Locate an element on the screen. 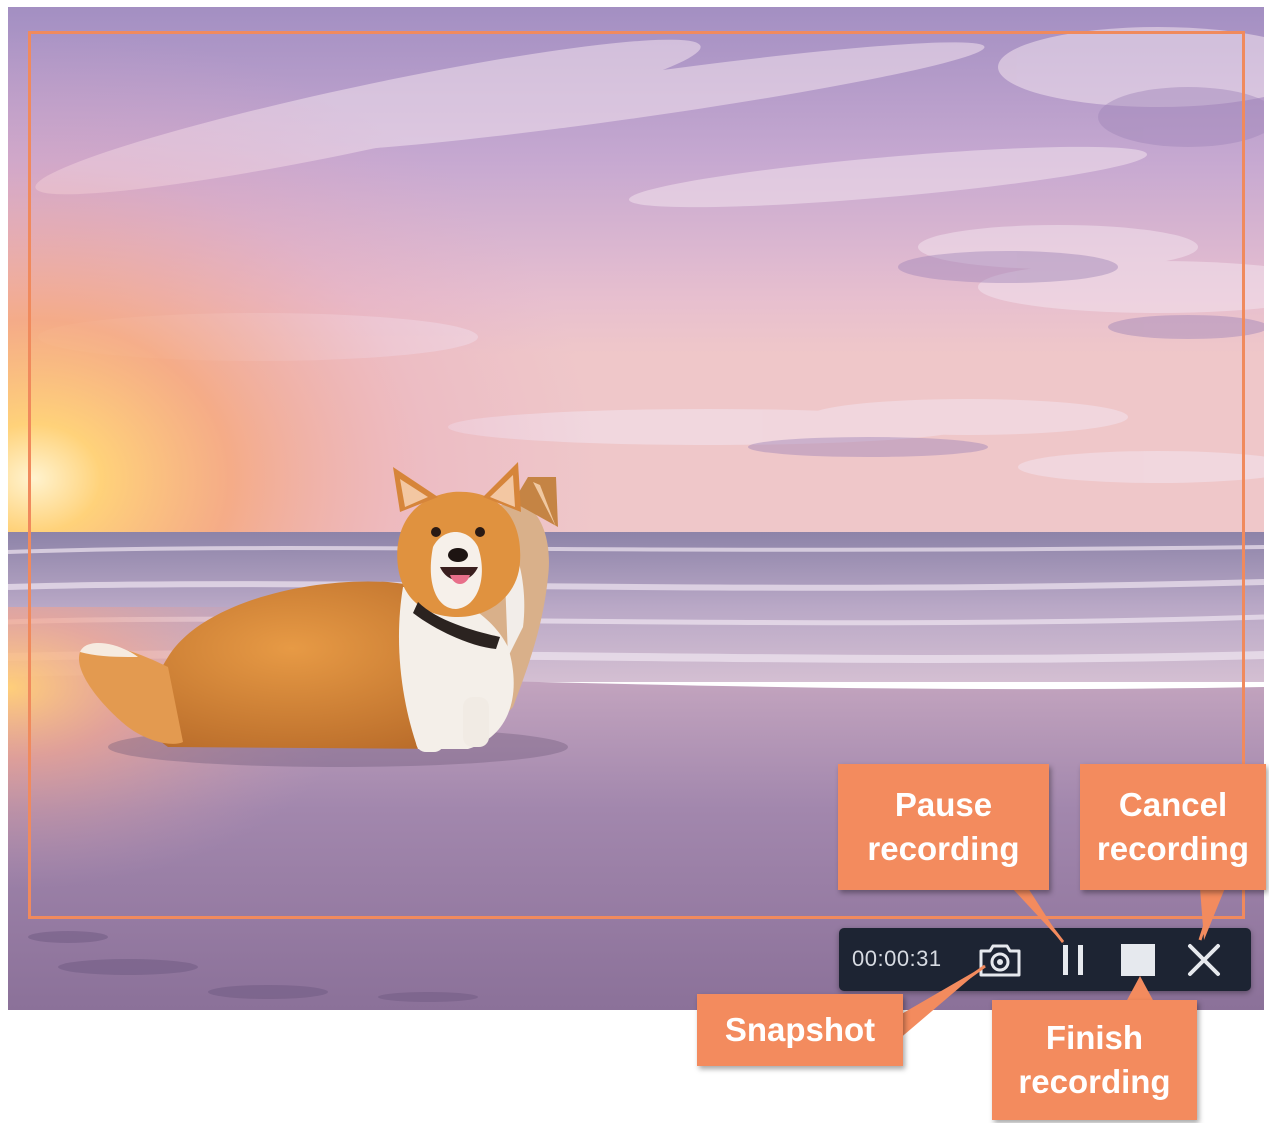  callout-finish-line2: recording is located at coordinates (1094, 1081).